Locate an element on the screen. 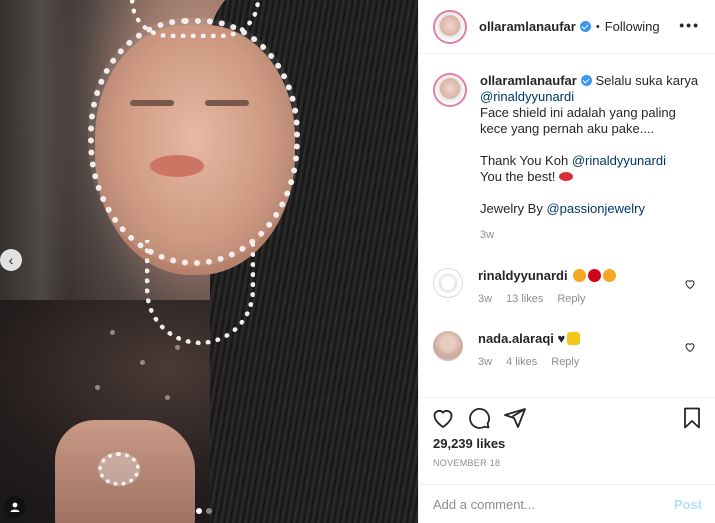 Image resolution: width=715 pixels, height=523 pixels. comment-username: nada.alaraqi is located at coordinates (516, 338).